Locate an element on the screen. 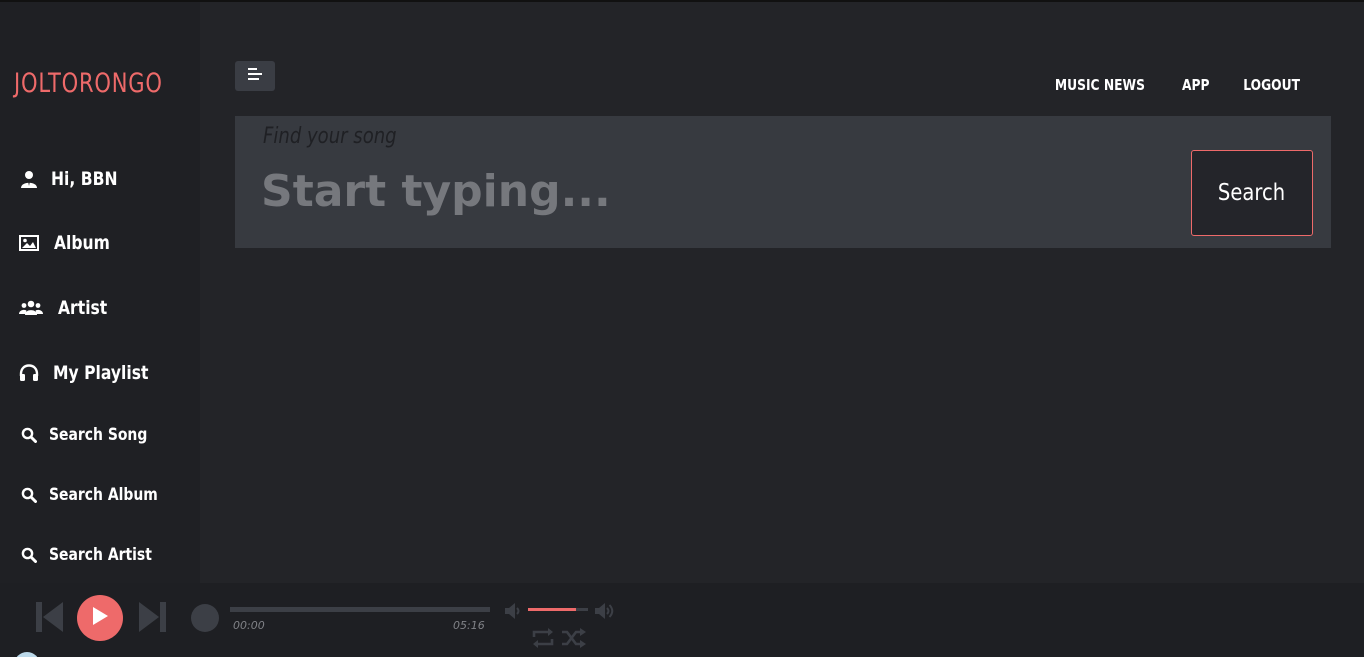 Image resolution: width=1364 pixels, height=657 pixels. shuffle-button is located at coordinates (574, 640).